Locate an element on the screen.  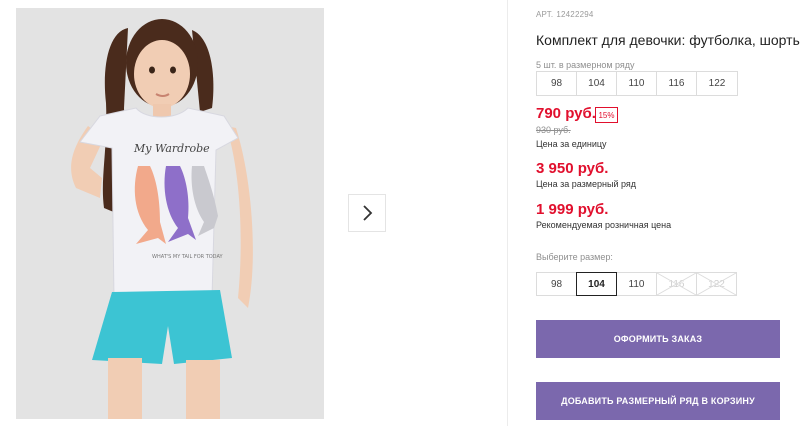
next-image-button is located at coordinates (367, 213).